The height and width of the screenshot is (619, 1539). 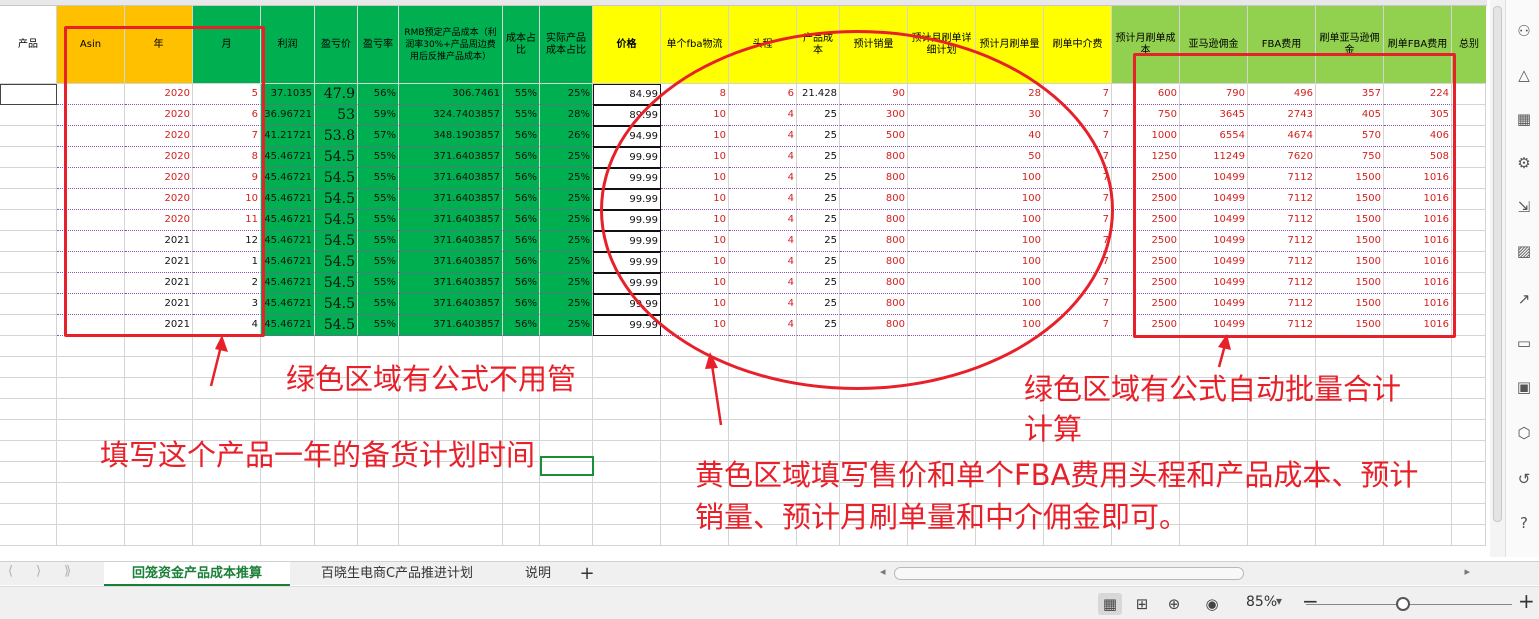 What do you see at coordinates (1261, 602) in the screenshot?
I see `zoom-level: 85%` at bounding box center [1261, 602].